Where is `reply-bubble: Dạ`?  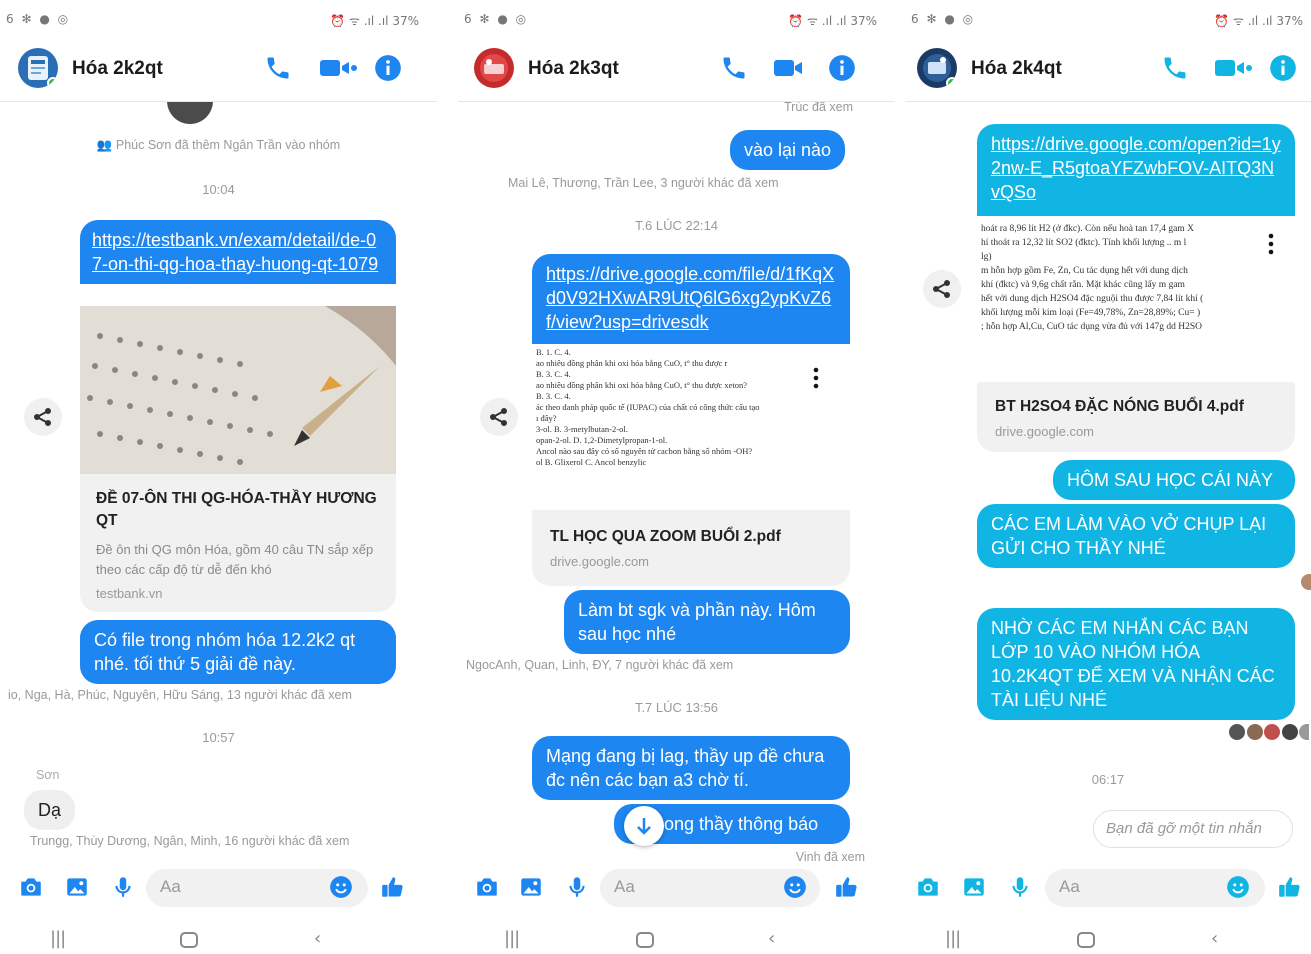
reply-bubble: Dạ is located at coordinates (50, 810).